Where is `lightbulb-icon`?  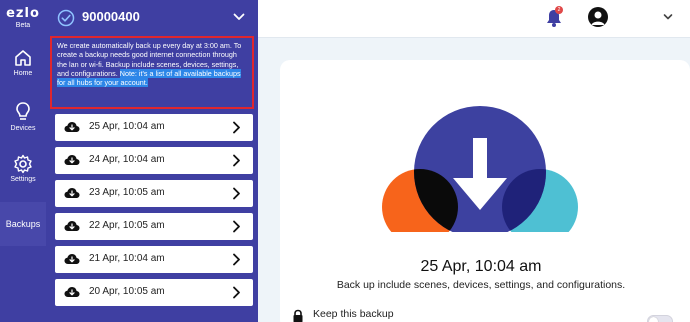
lightbulb-icon is located at coordinates (23, 111).